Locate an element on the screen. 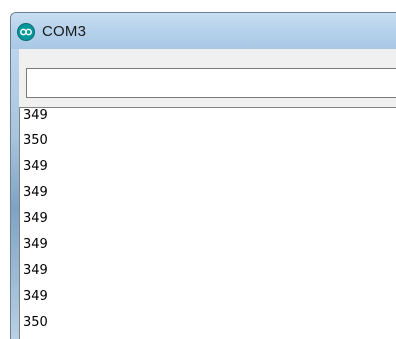 Image resolution: width=396 pixels, height=339 pixels. arduino-infinity-icon is located at coordinates (26, 32).